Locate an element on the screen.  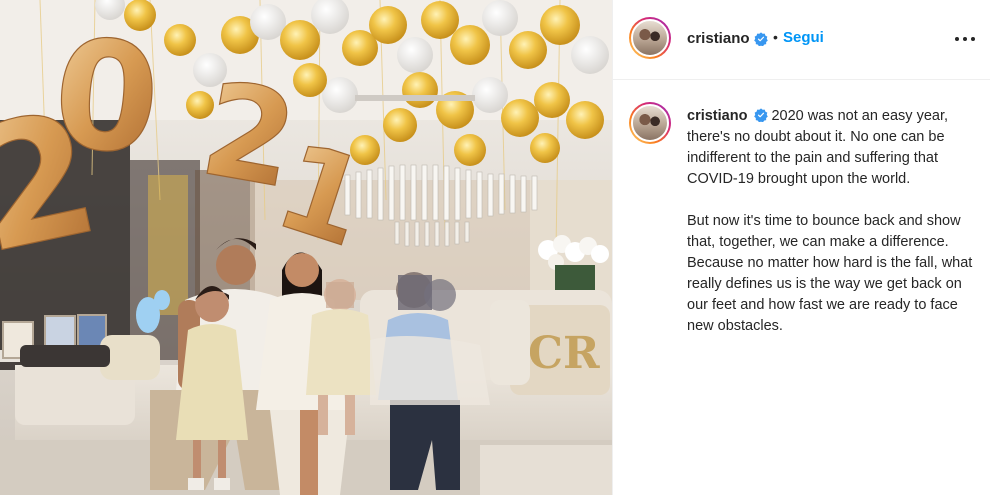
follow-button: Segui is located at coordinates (803, 37).